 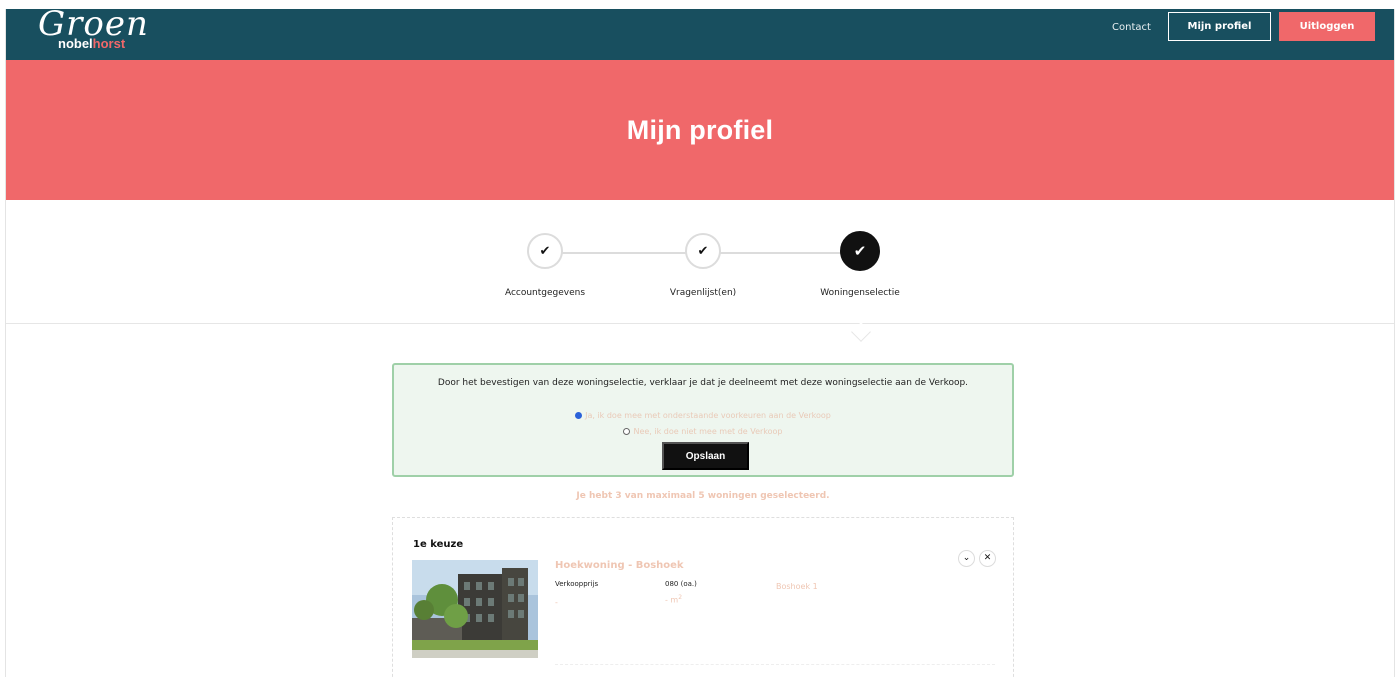 What do you see at coordinates (681, 584) in the screenshot?
I see `price-suffix: 080 (oa.)` at bounding box center [681, 584].